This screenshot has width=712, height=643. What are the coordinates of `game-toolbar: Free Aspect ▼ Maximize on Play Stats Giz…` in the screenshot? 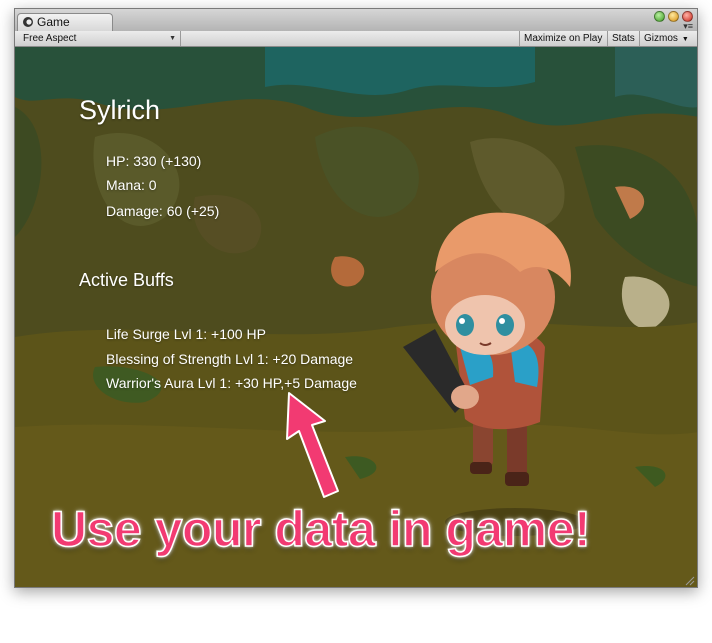 It's located at (356, 39).